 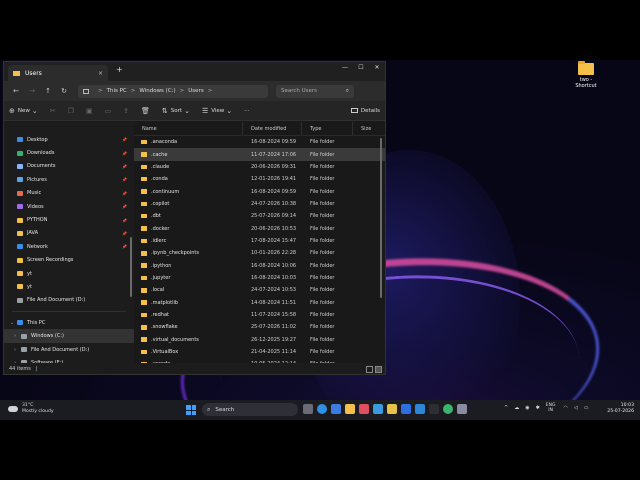 I want to click on file-row: .redhat 11-07-2024 15:58 File folder, so click(x=259, y=315).